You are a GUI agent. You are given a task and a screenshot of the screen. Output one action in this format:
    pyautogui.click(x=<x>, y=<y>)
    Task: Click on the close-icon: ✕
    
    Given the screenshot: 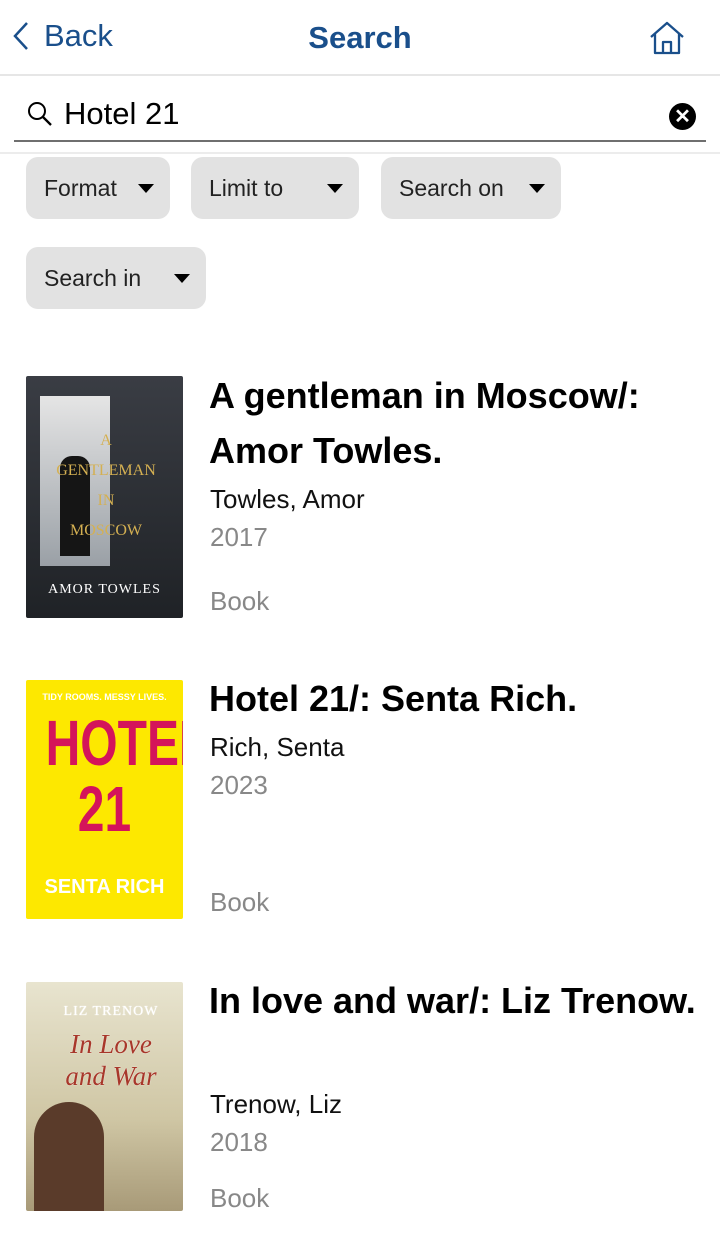 What is the action you would take?
    pyautogui.click(x=682, y=117)
    